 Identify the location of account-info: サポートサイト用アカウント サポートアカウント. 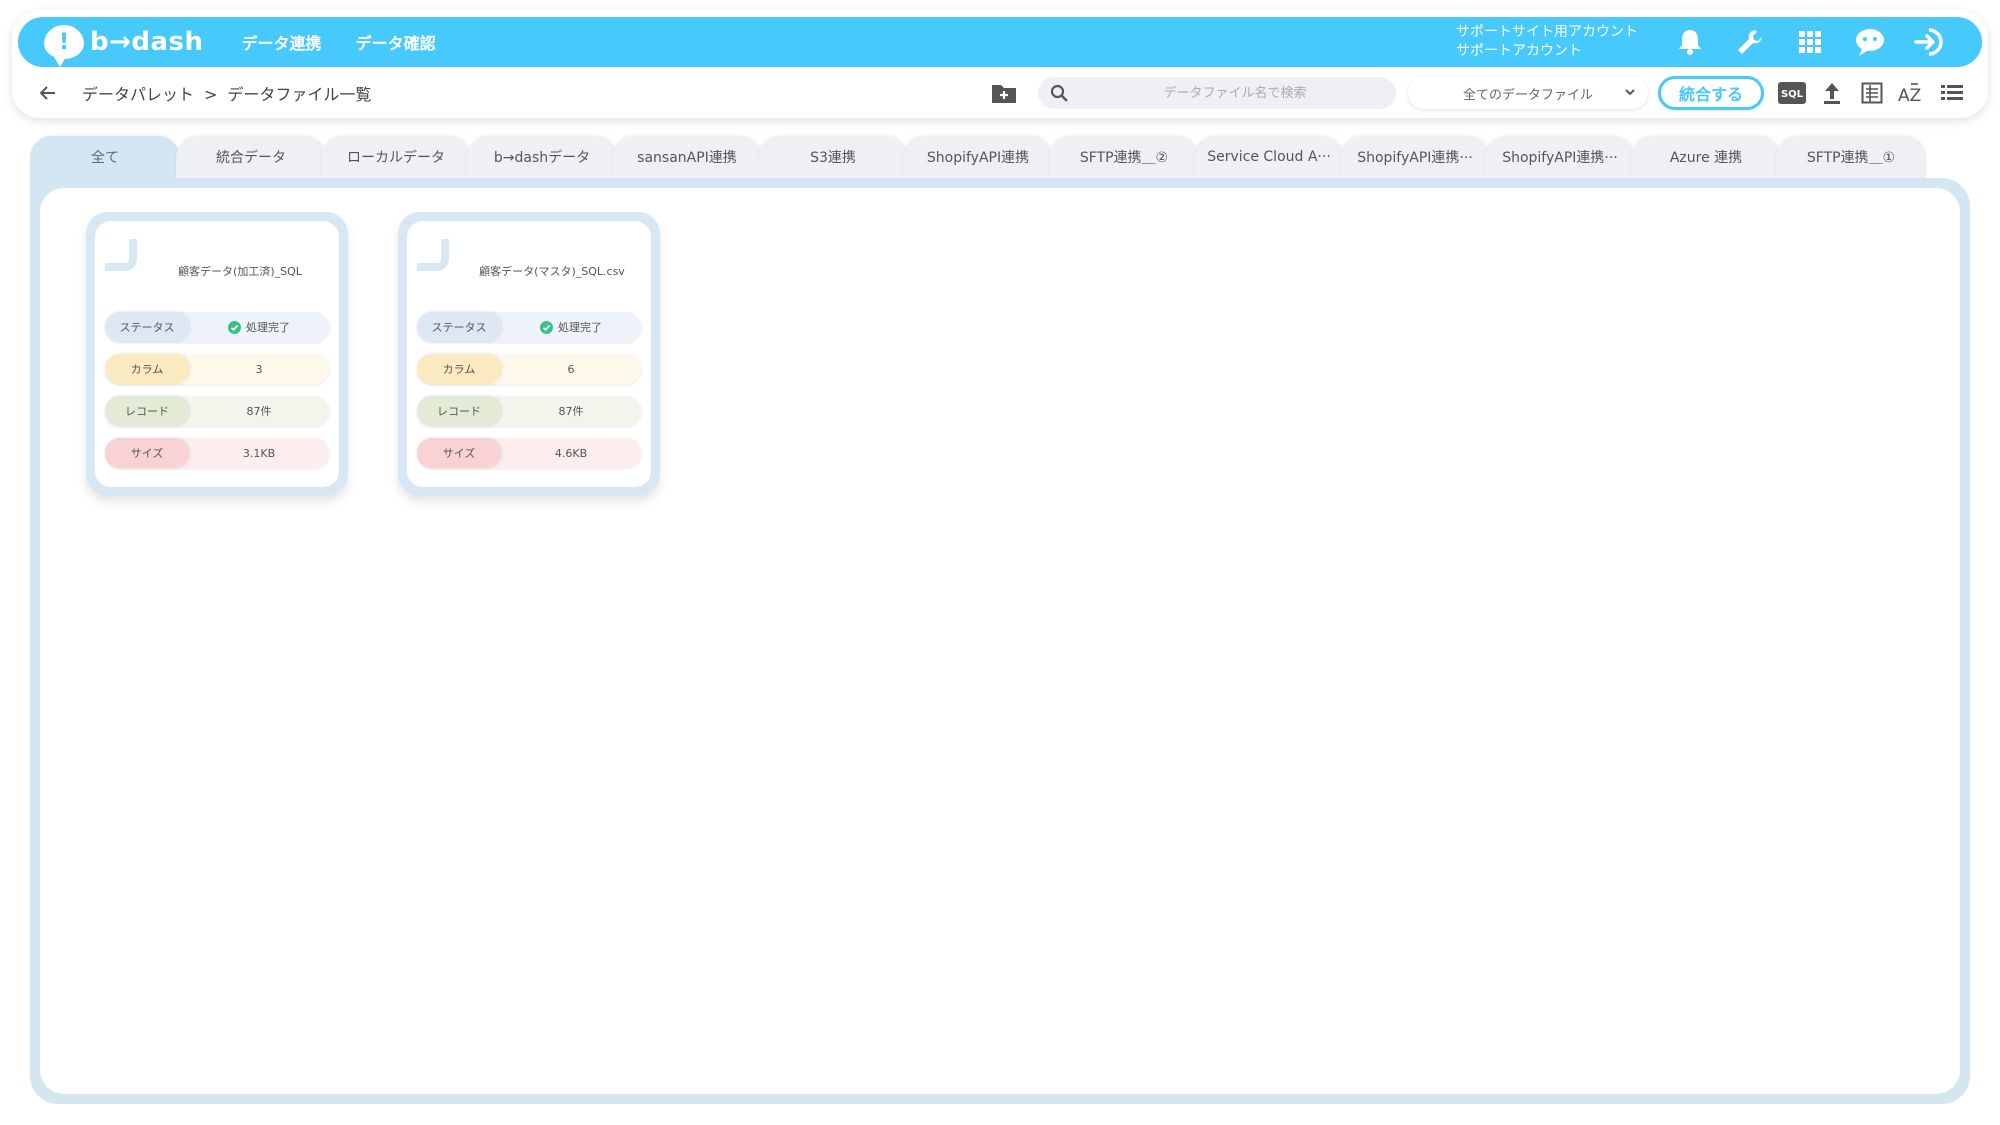
(1547, 42).